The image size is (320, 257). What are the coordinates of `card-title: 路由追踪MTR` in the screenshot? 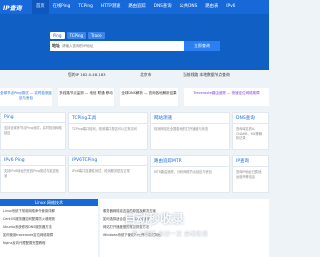 It's located at (190, 161).